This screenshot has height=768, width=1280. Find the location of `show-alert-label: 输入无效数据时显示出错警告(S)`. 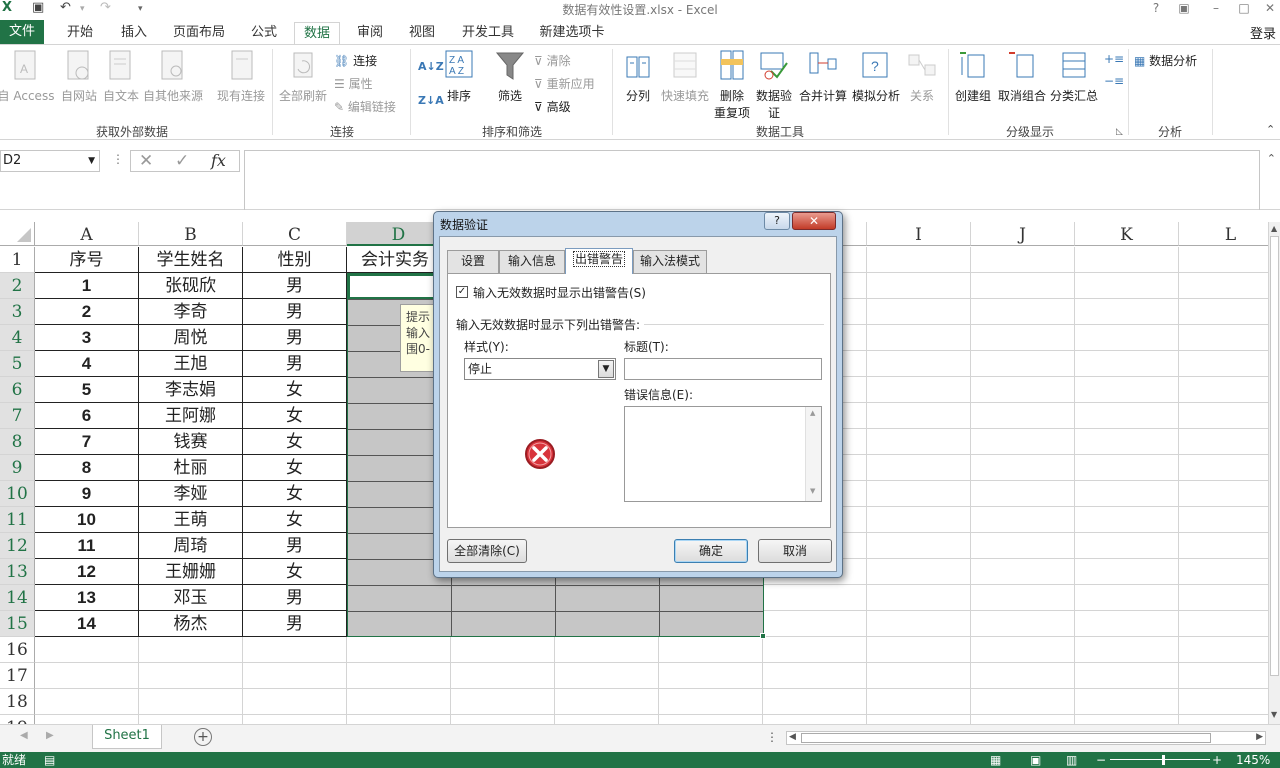

show-alert-label: 输入无效数据时显示出错警告(S) is located at coordinates (559, 292).